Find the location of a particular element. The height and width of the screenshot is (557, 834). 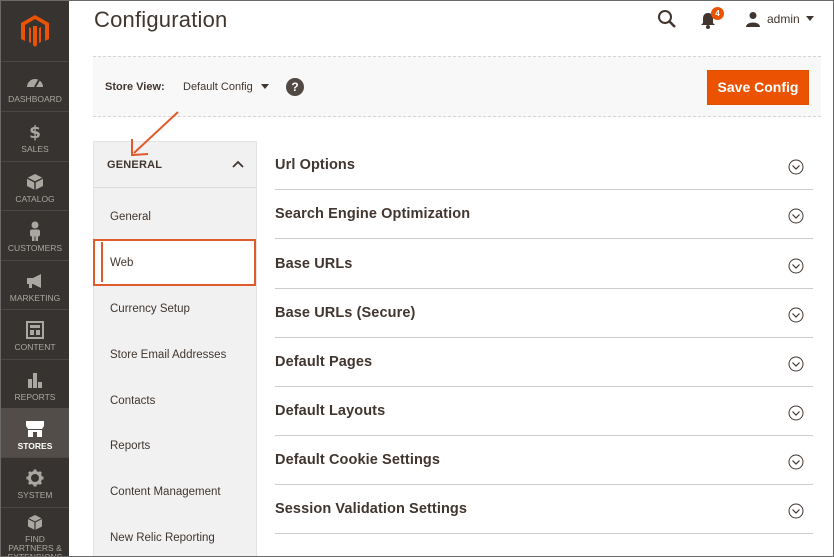

magento-logo is located at coordinates (35, 31).